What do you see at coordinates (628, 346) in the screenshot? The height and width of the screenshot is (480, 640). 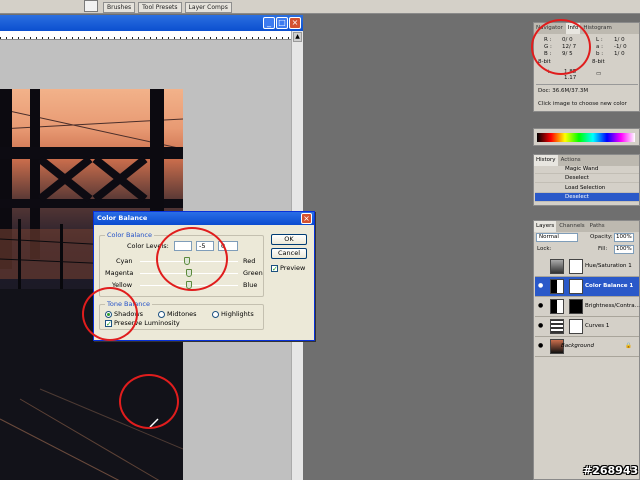 I see `lock-icon: 🔒` at bounding box center [628, 346].